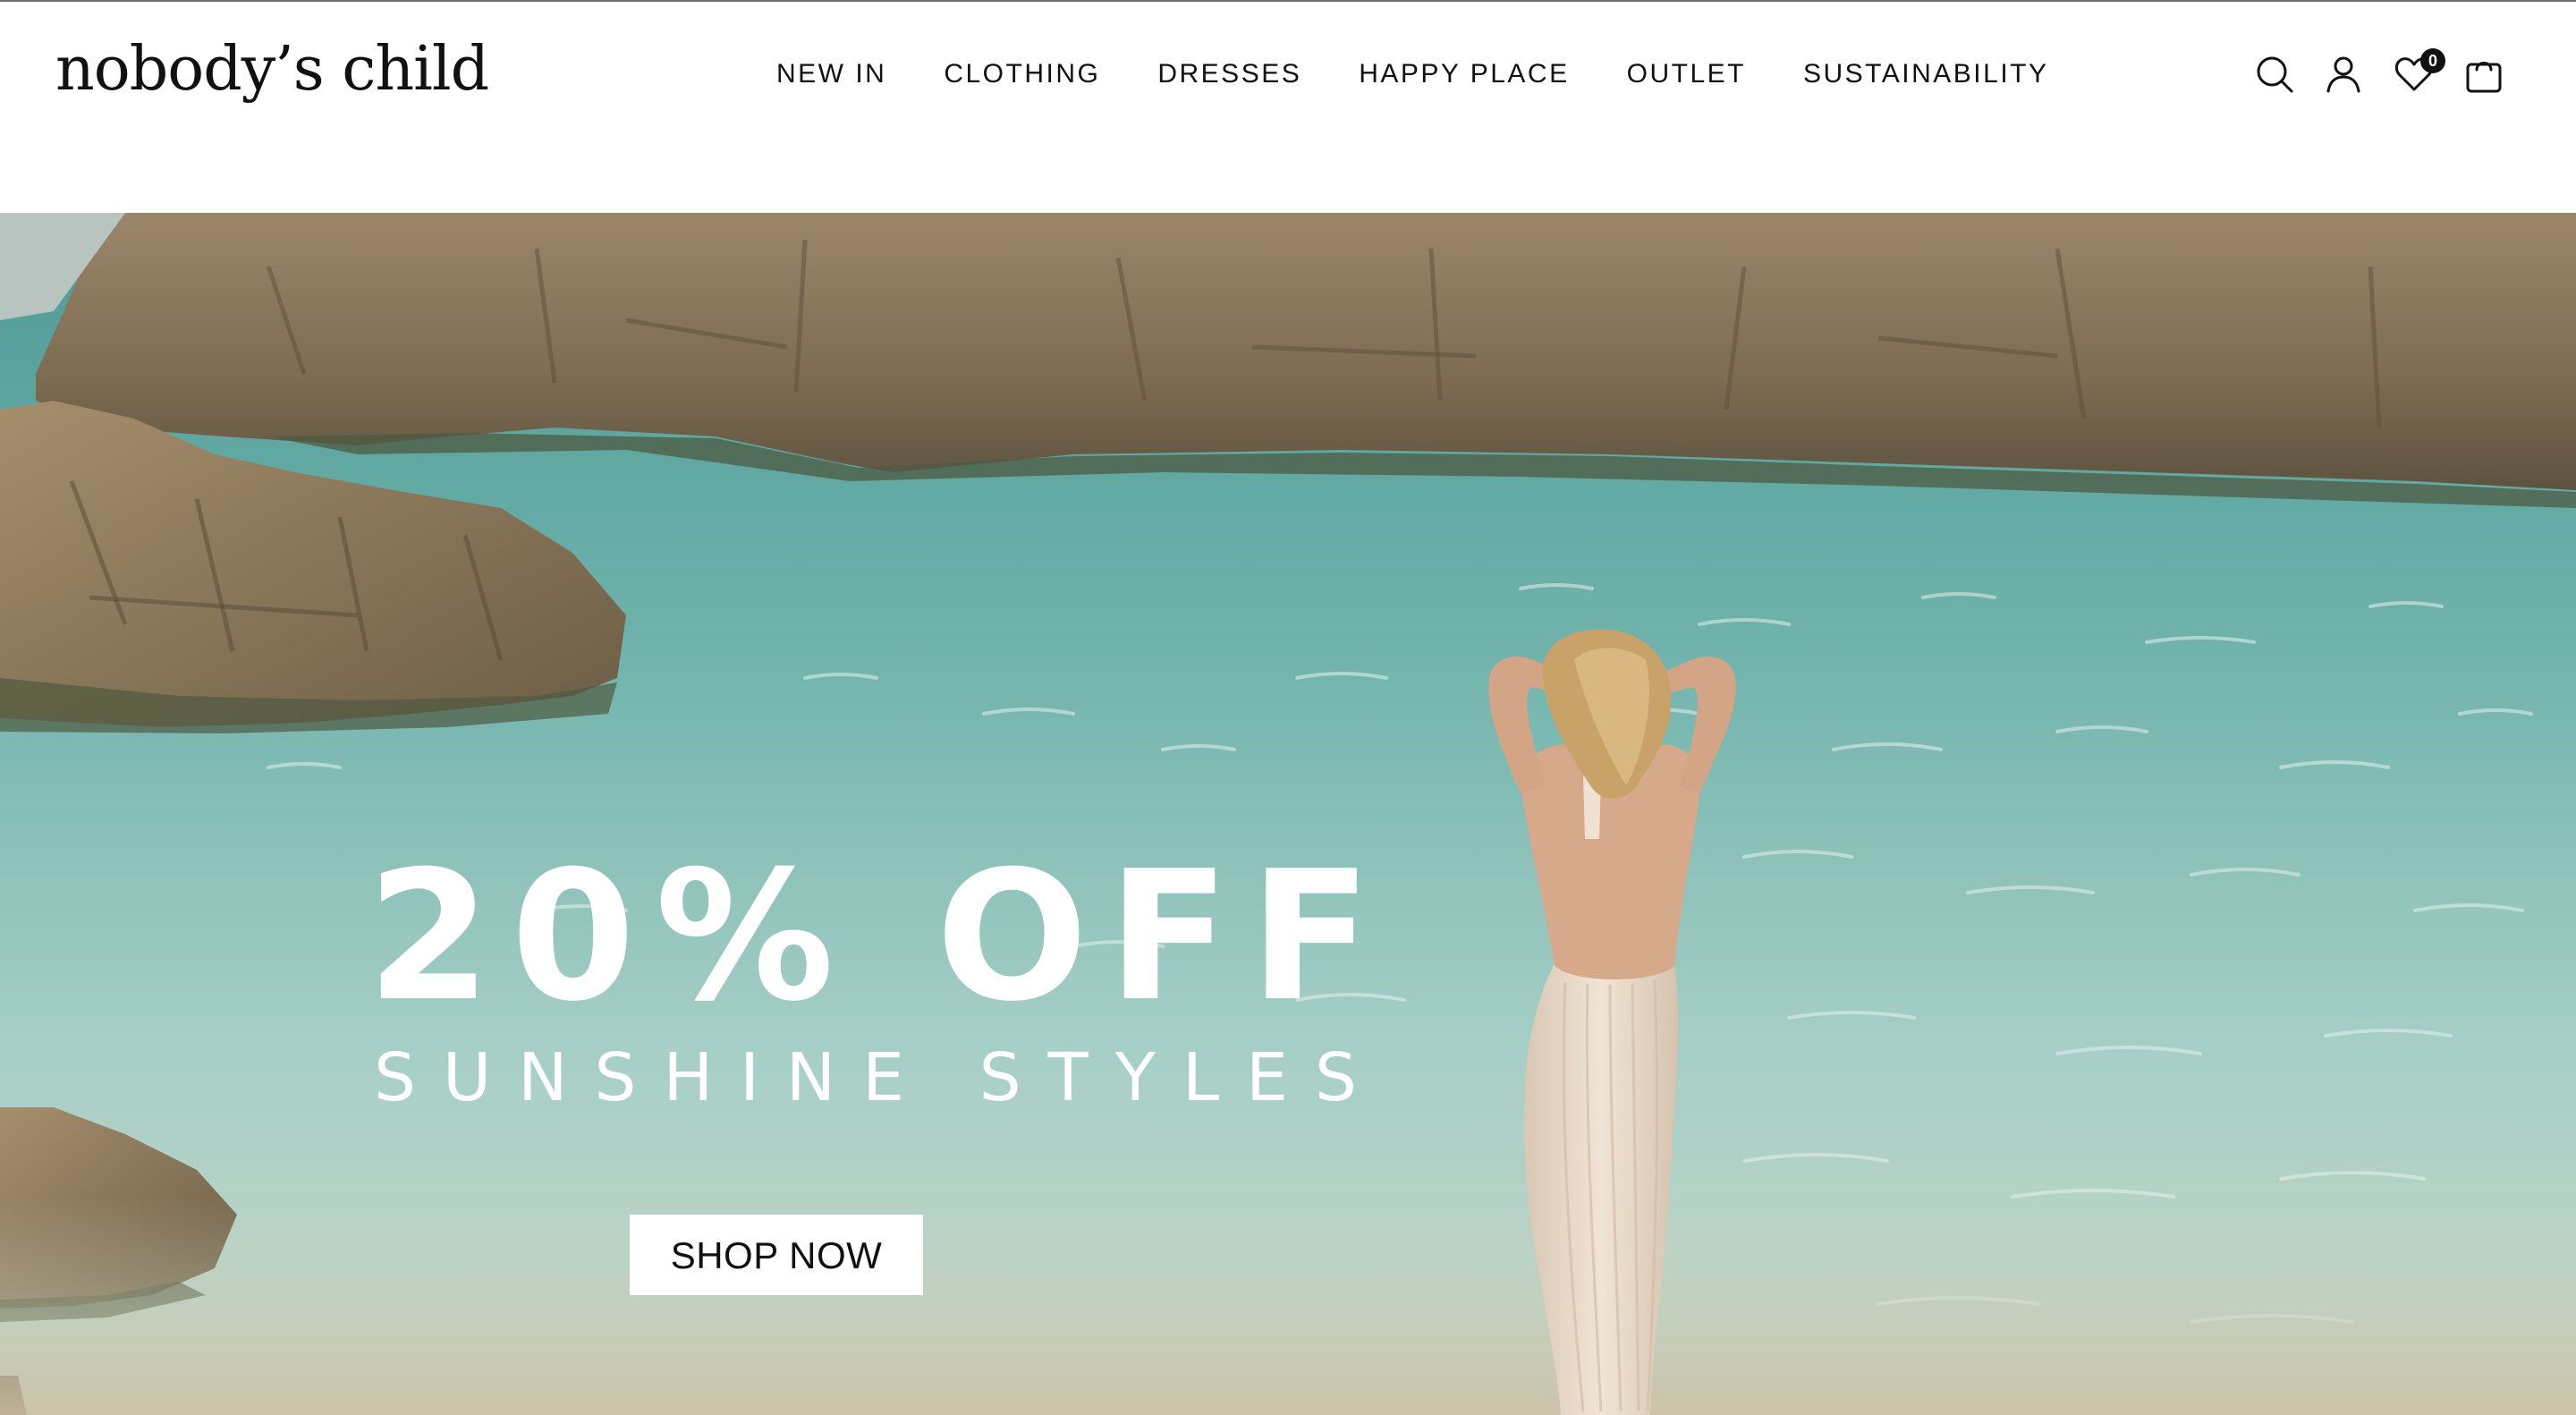  I want to click on cart-button, so click(2483, 74).